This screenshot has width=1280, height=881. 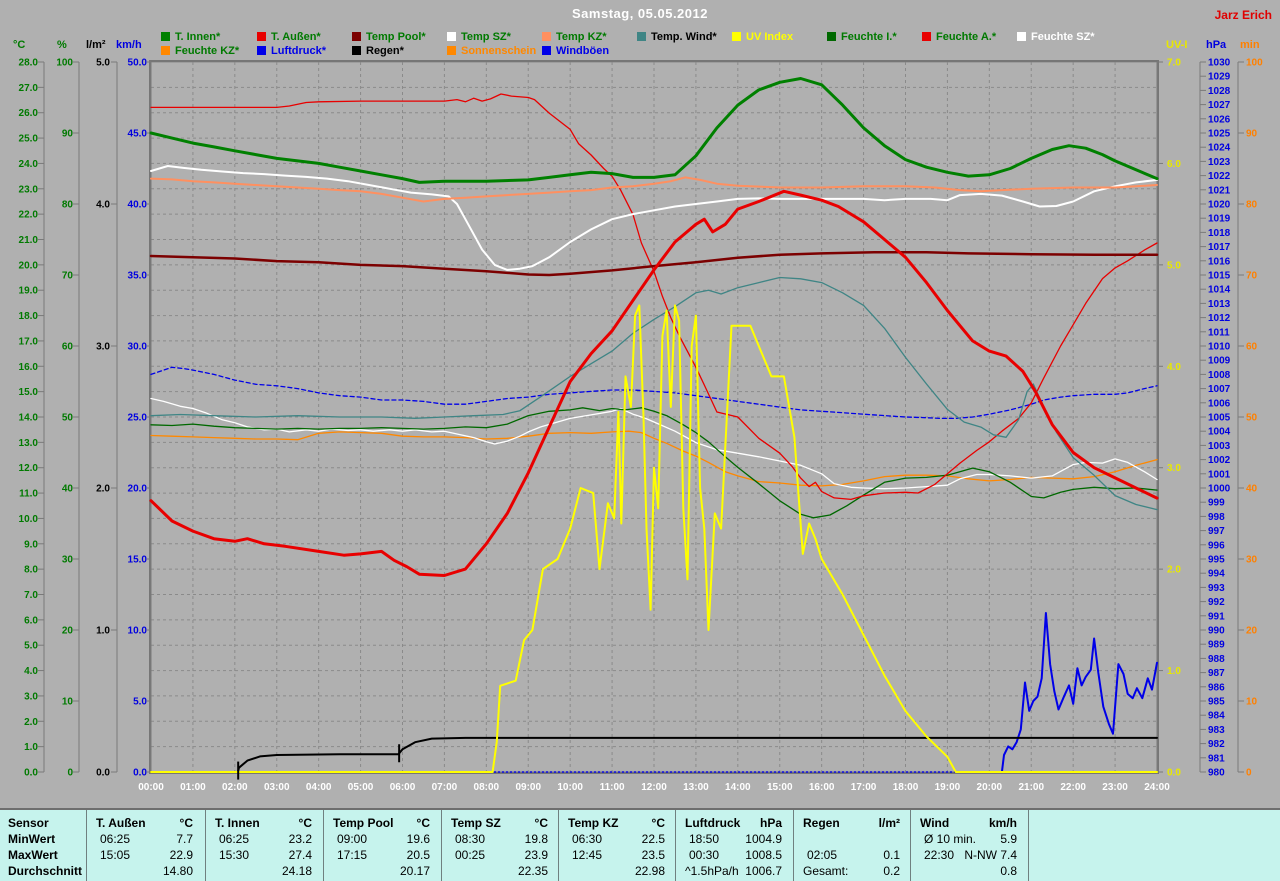 I want to click on svg-text: 21.0, so click(x=29, y=240).